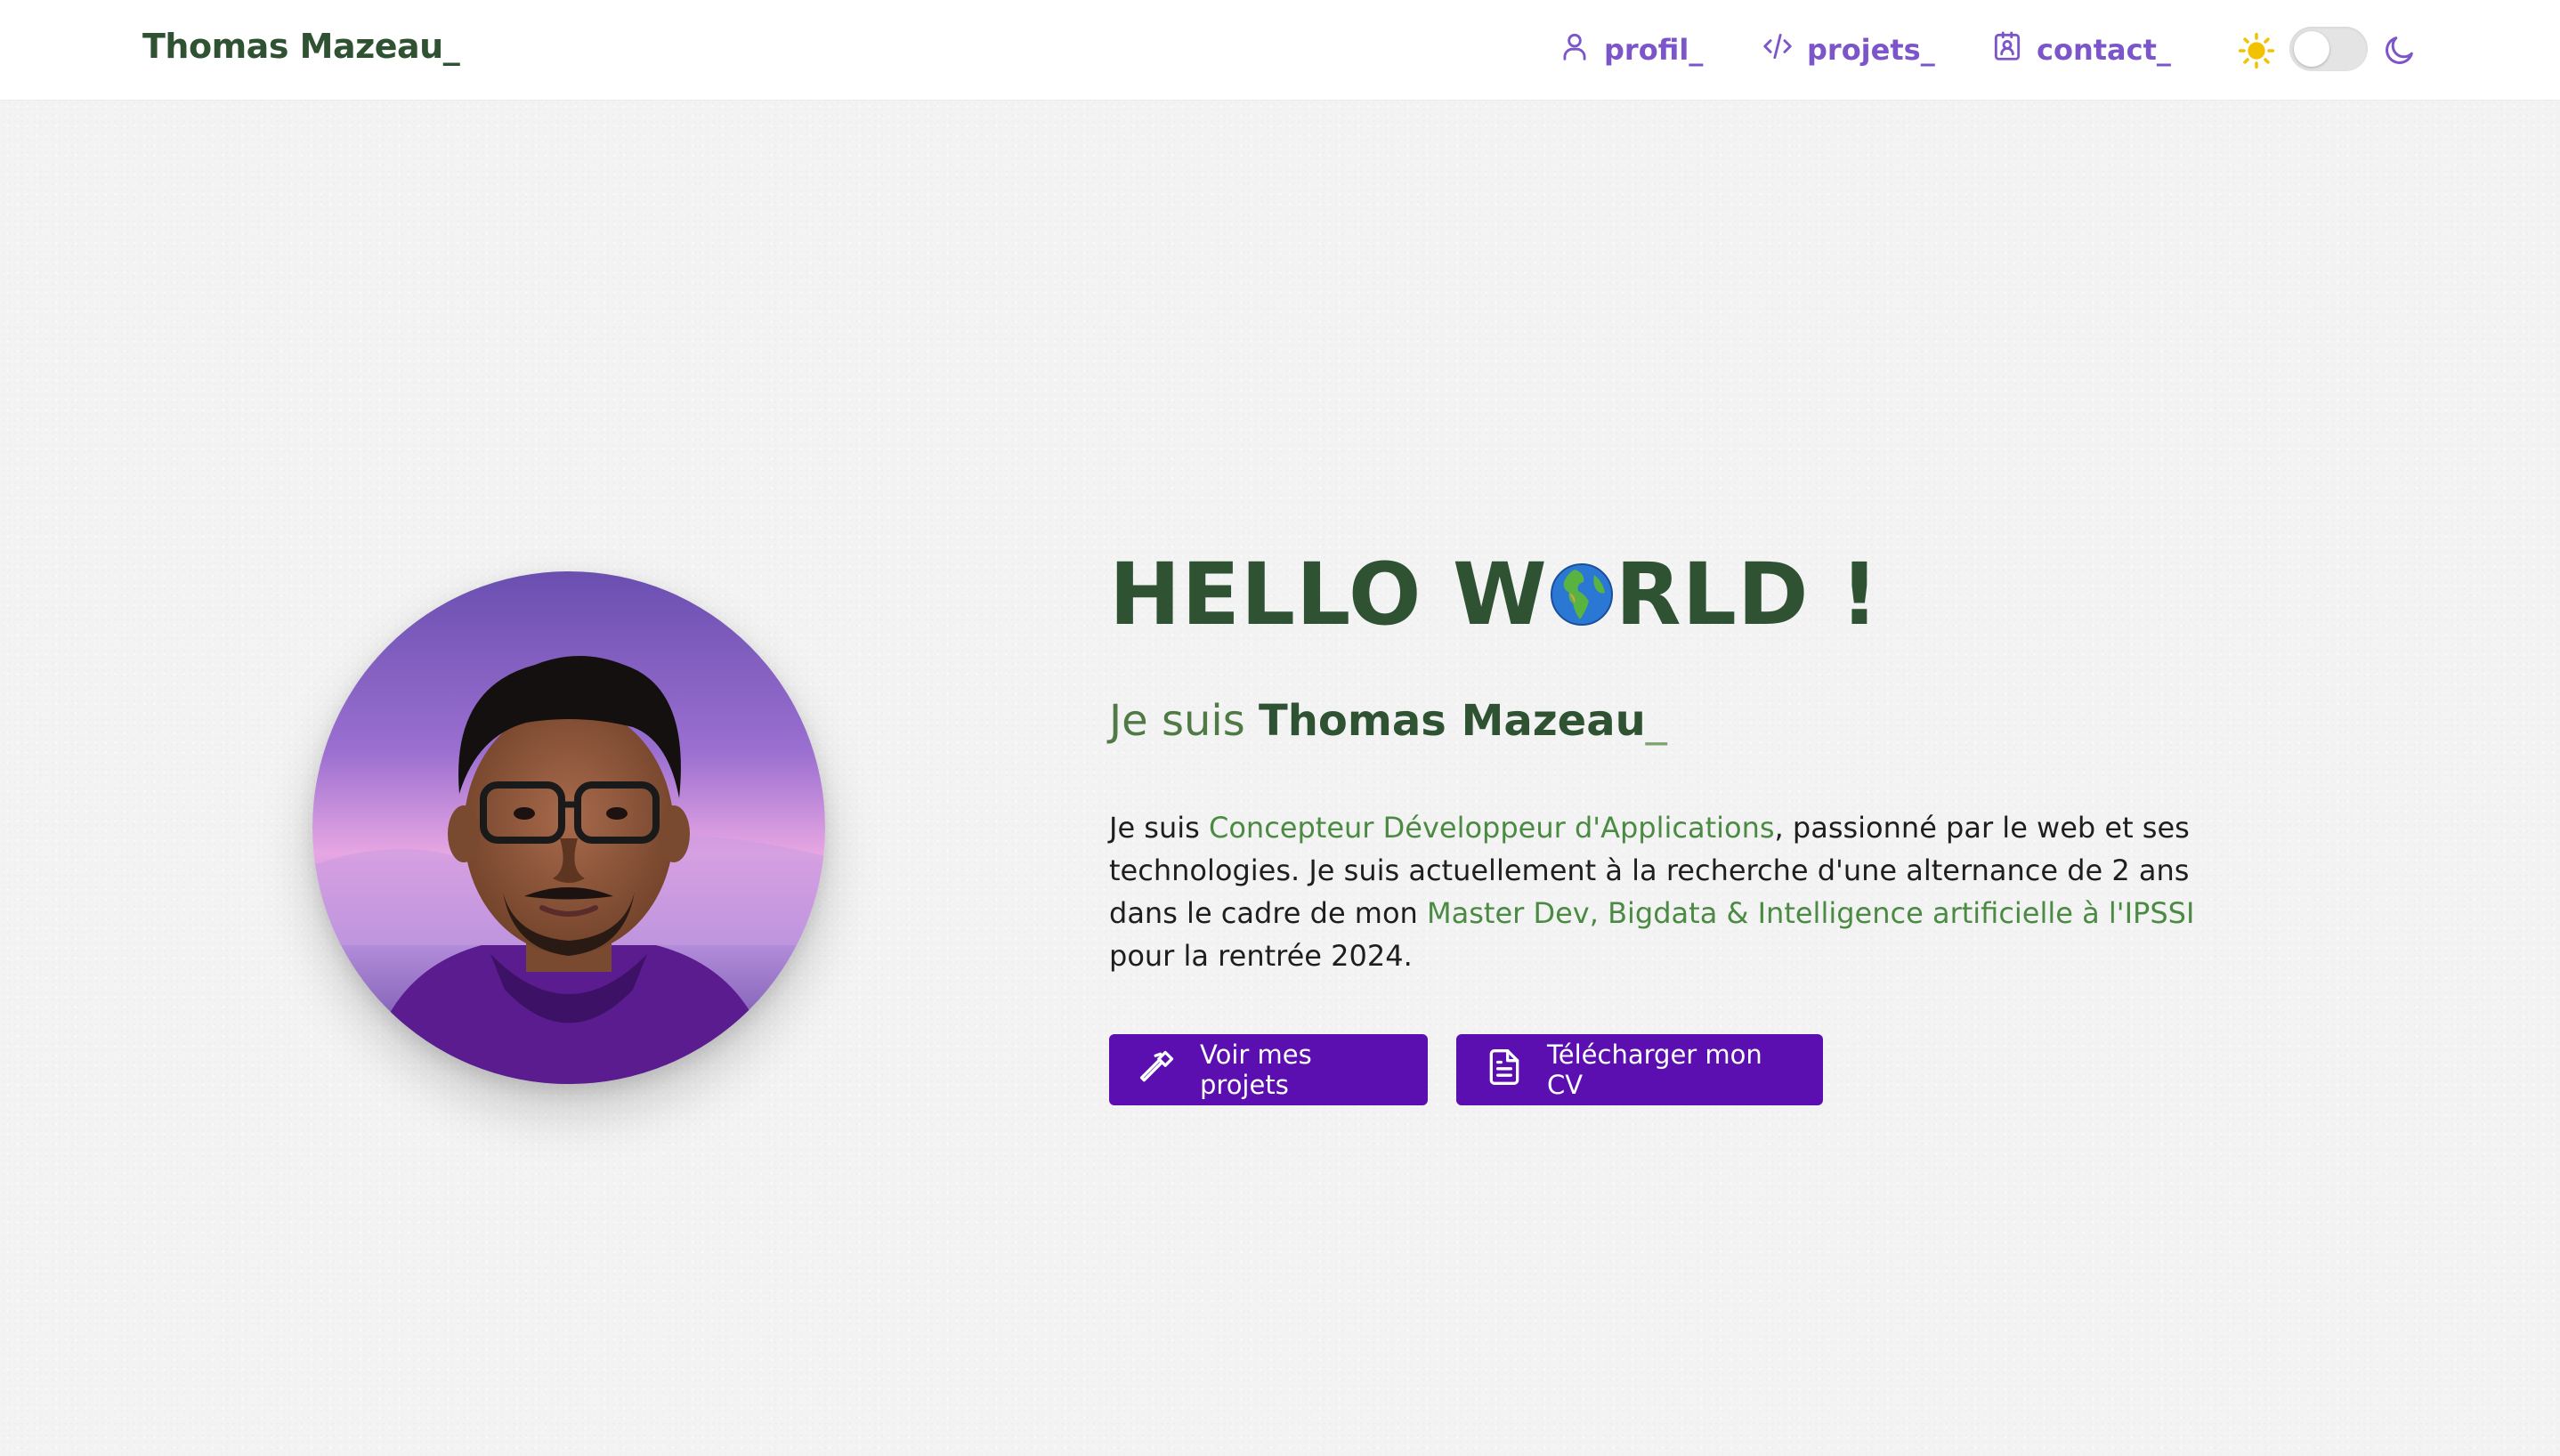 The width and height of the screenshot is (2560, 1456). What do you see at coordinates (1748, 594) in the screenshot?
I see `hero-title-part-2: RLD !` at bounding box center [1748, 594].